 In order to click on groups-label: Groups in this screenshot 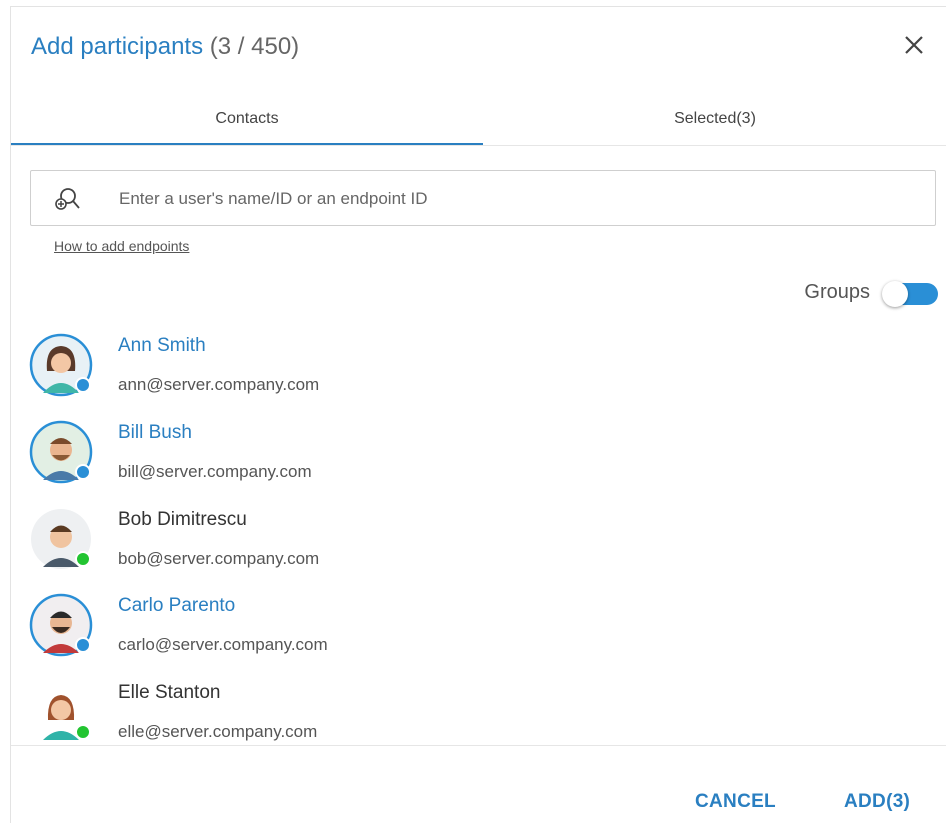, I will do `click(837, 292)`.